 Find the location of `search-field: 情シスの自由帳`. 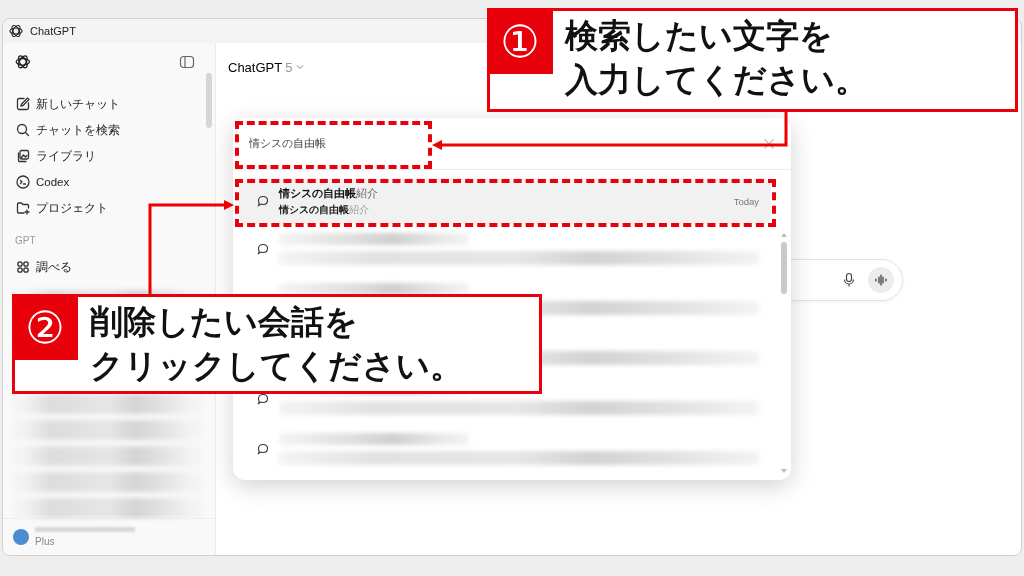

search-field: 情シスの自由帳 is located at coordinates (505, 143).